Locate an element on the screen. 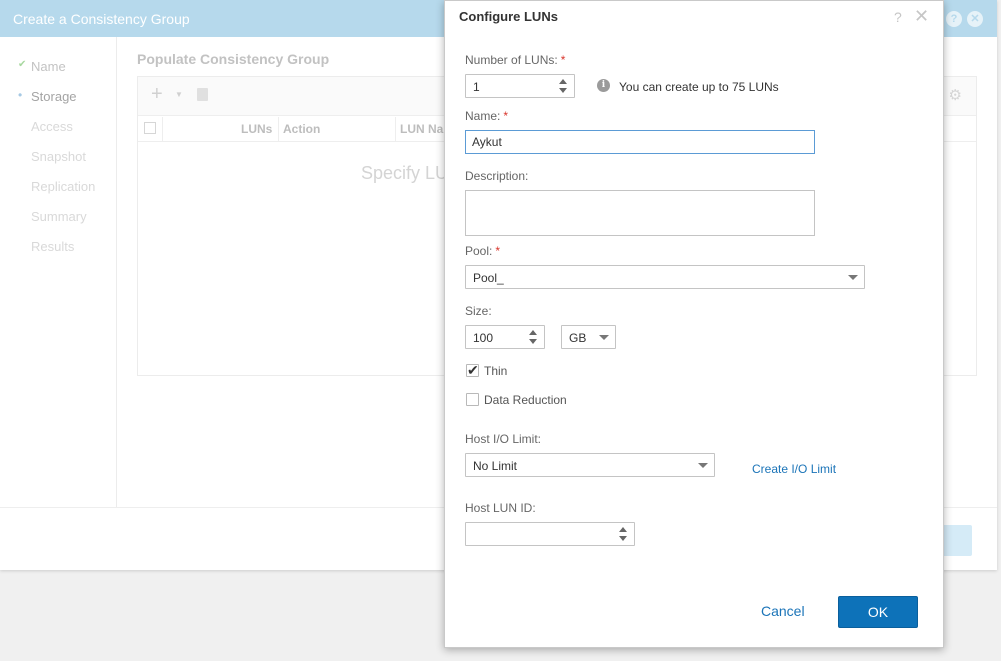  size-unit-select: GB is located at coordinates (588, 337).